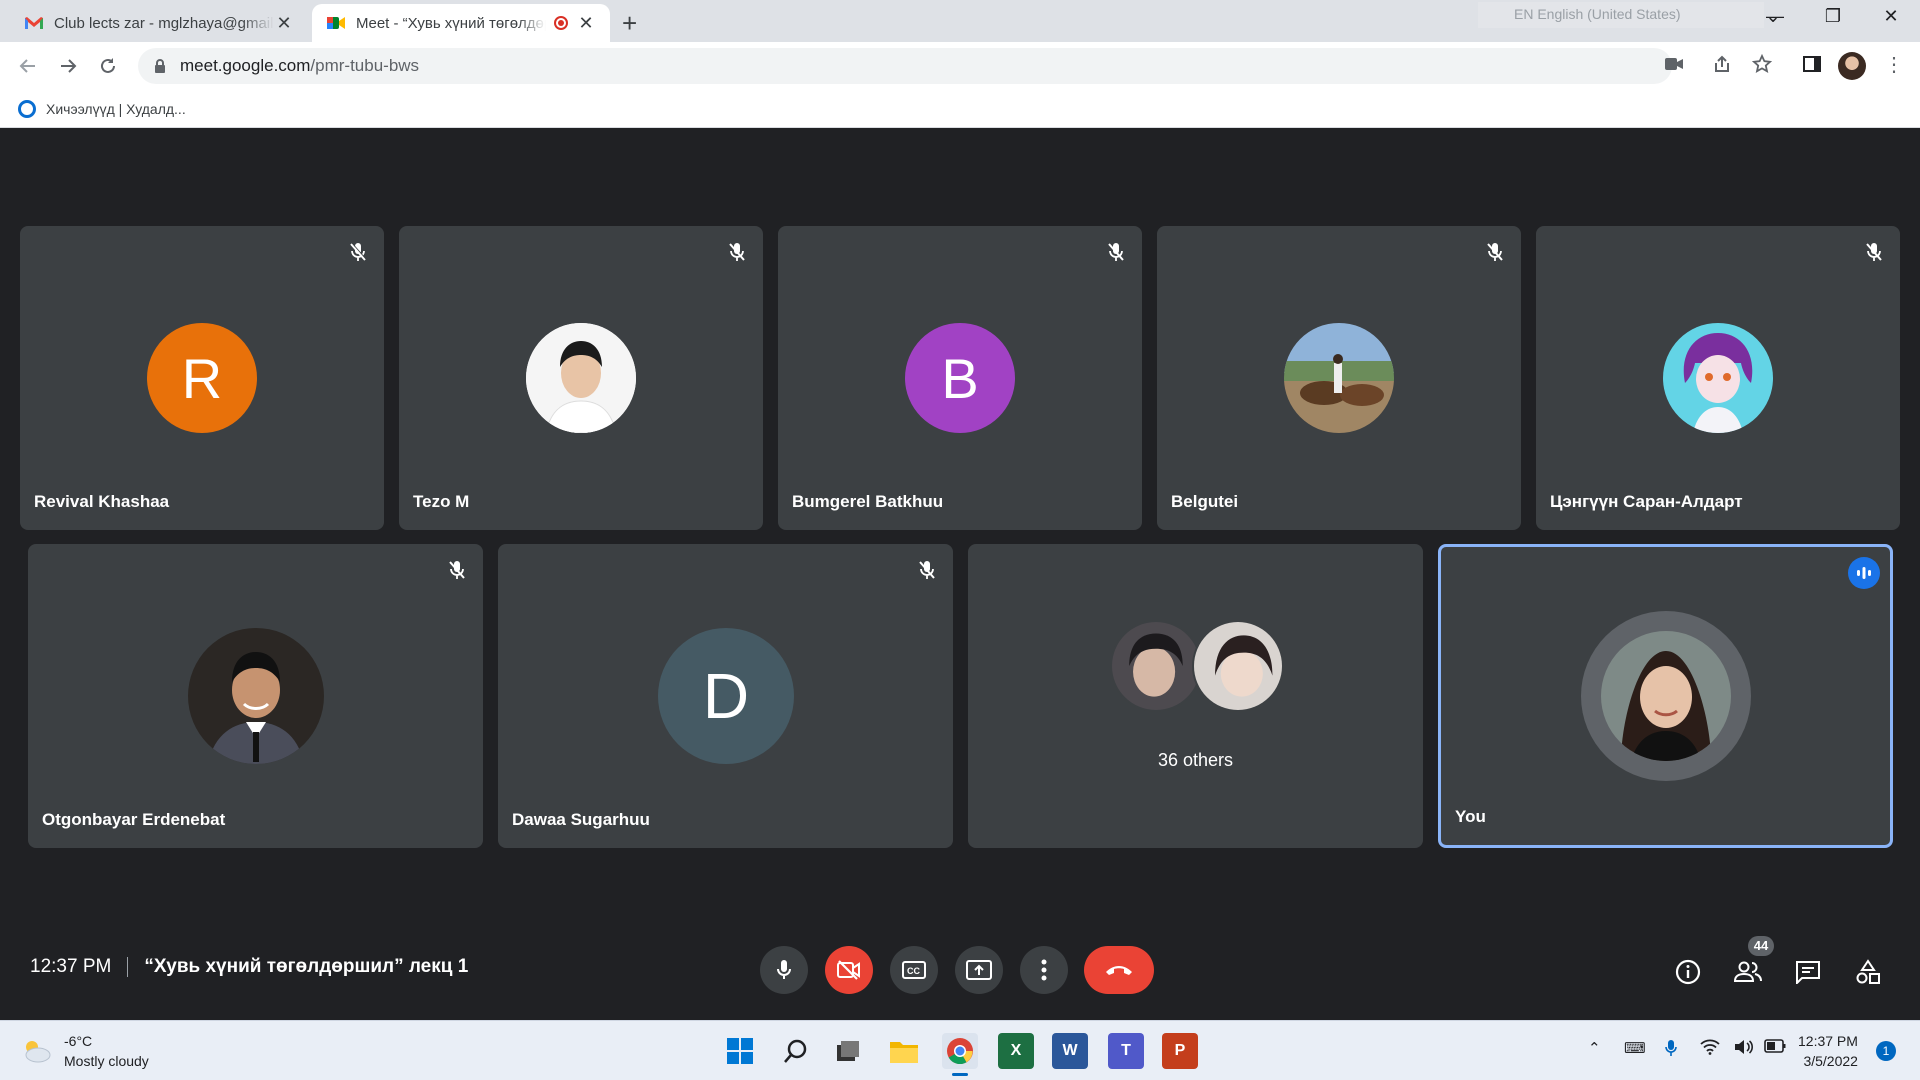  I want to click on participant-name: Revival Khashaa, so click(102, 501).